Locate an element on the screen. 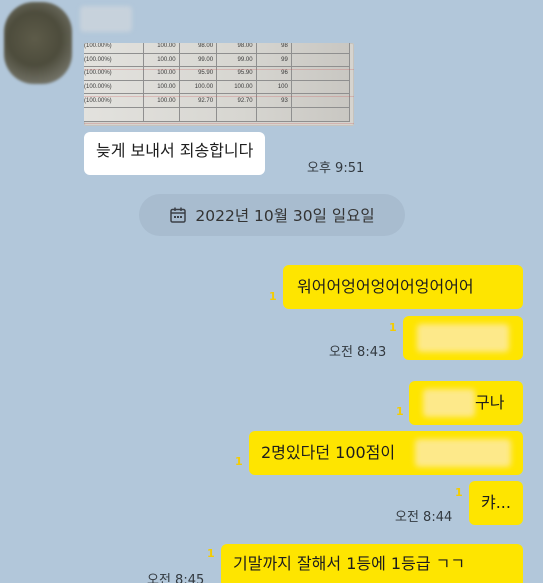 The height and width of the screenshot is (583, 543). sent-message-bubble is located at coordinates (463, 338).